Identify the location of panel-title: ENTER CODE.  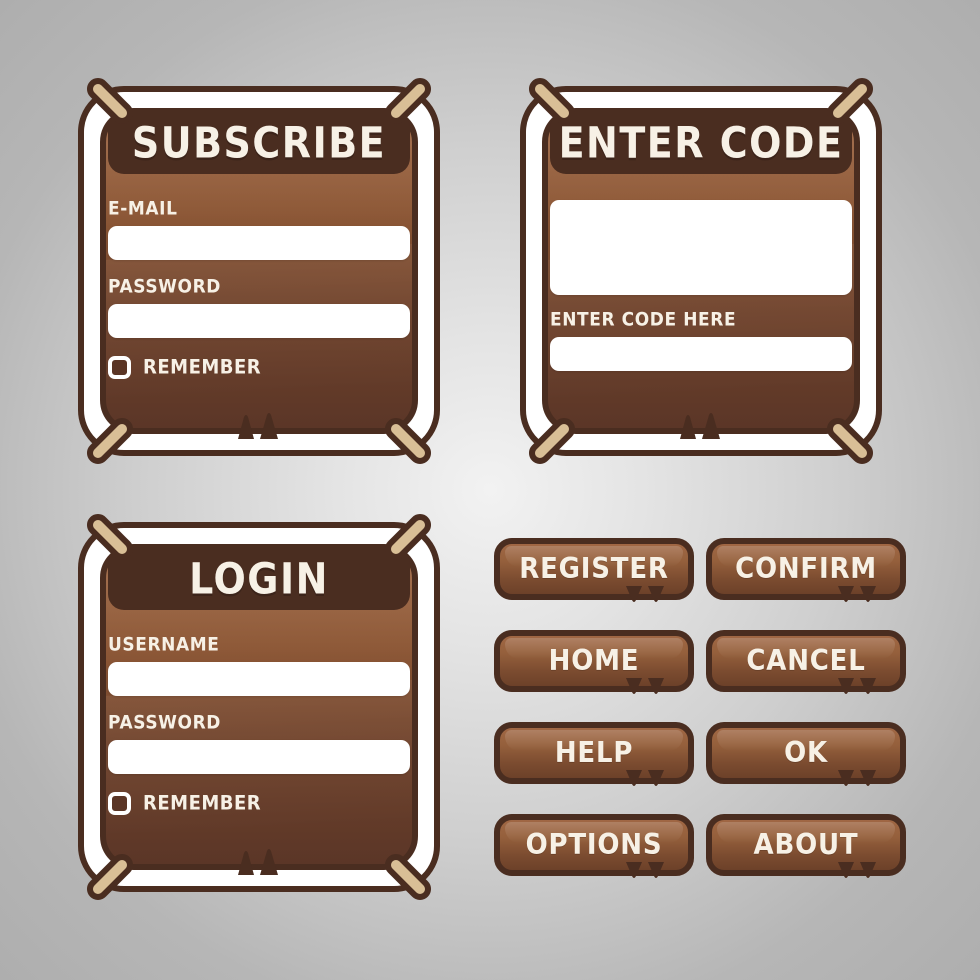
(701, 143).